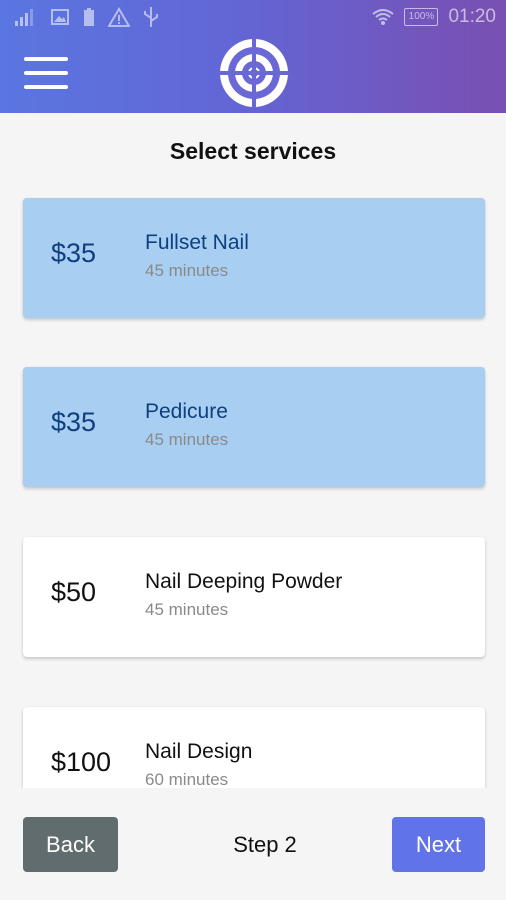 Image resolution: width=506 pixels, height=900 pixels. Describe the element at coordinates (254, 597) in the screenshot. I see `service-card-nail-deeping-powder: $50 Nail Deeping Powder 45 minutes` at that location.